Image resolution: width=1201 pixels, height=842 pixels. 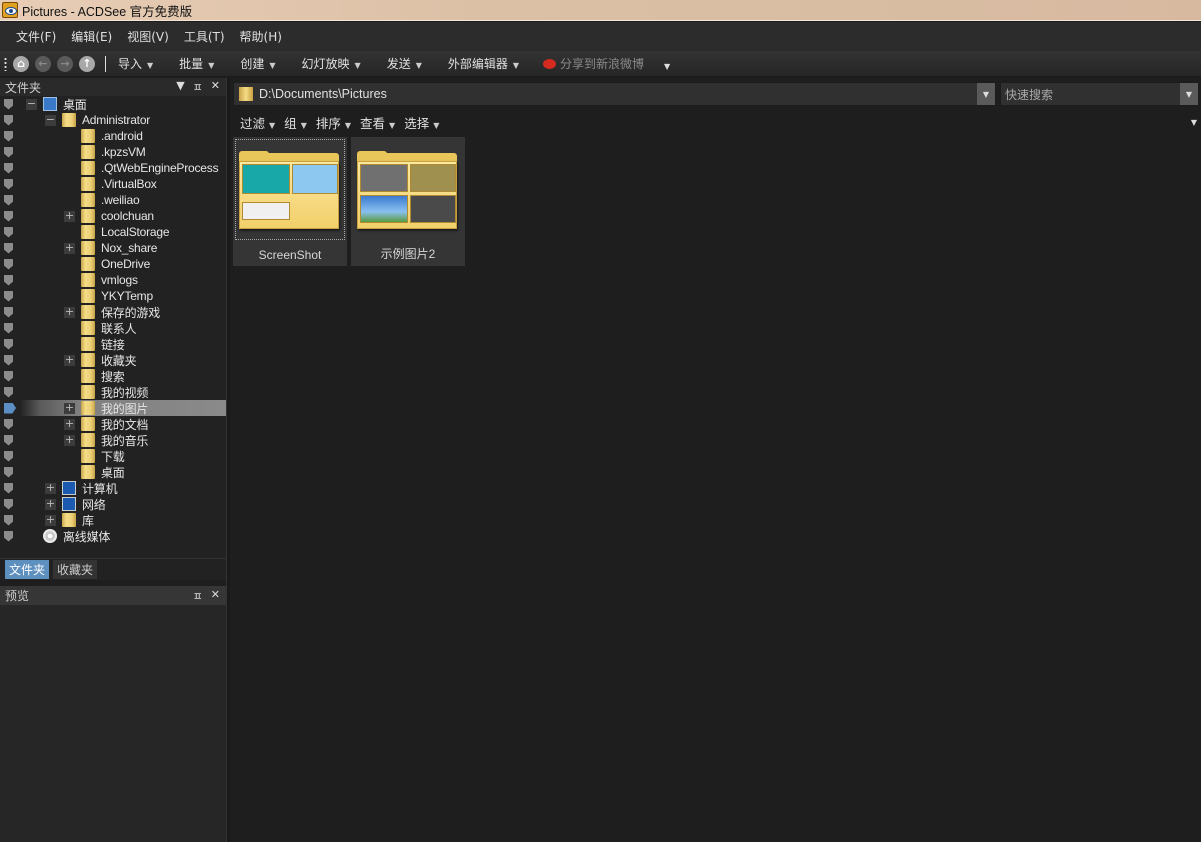 What do you see at coordinates (135, 63) in the screenshot?
I see `import-menu: 导入 ▼` at bounding box center [135, 63].